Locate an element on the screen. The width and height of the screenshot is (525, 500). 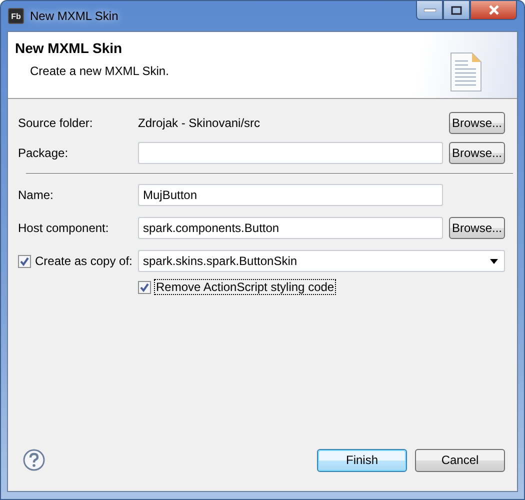
dialog-button: Cancel is located at coordinates (460, 460).